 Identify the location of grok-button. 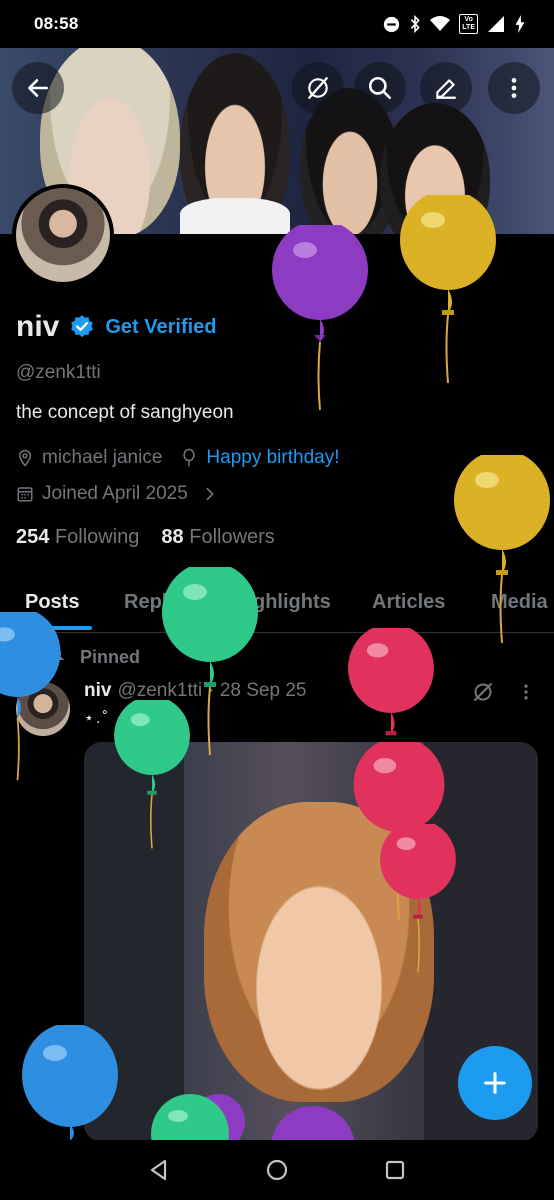
(318, 88).